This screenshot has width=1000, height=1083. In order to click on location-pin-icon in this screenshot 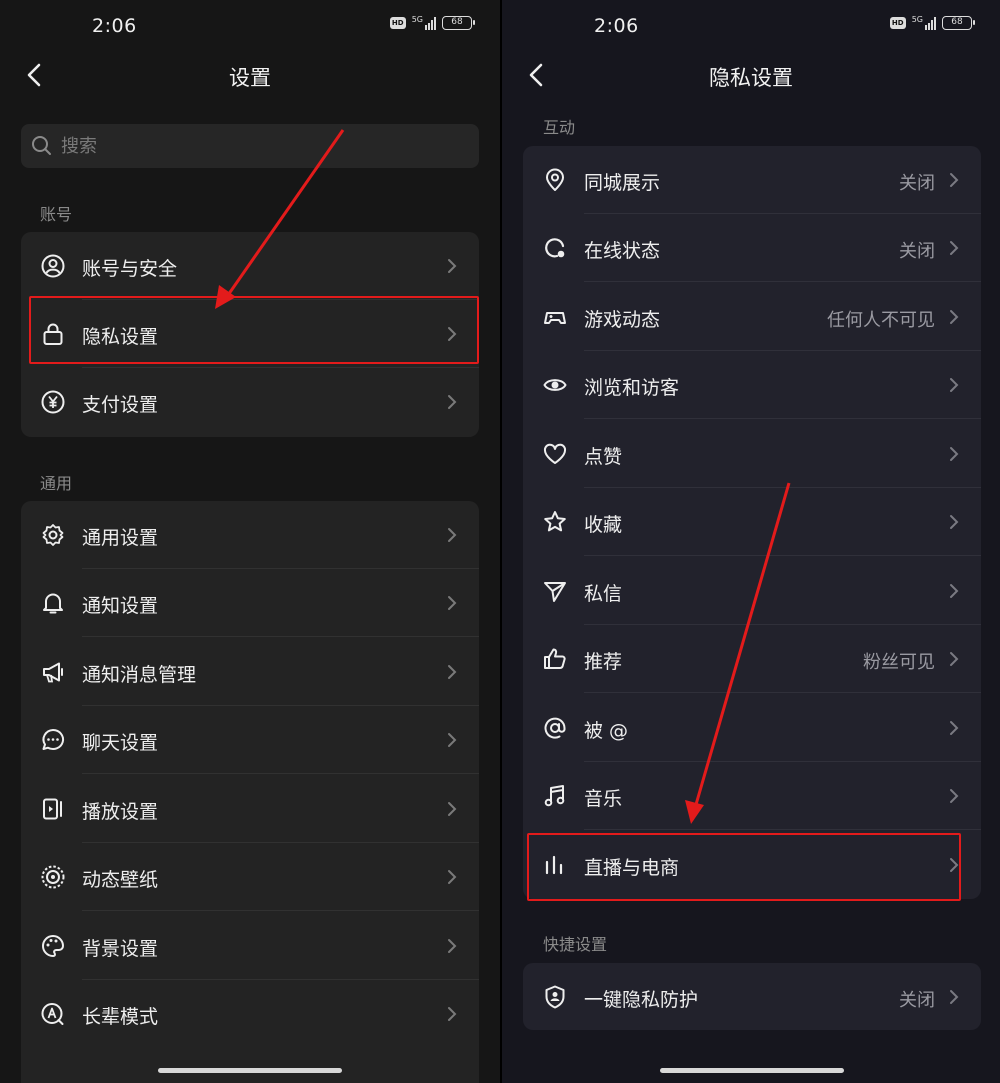, I will do `click(555, 179)`.